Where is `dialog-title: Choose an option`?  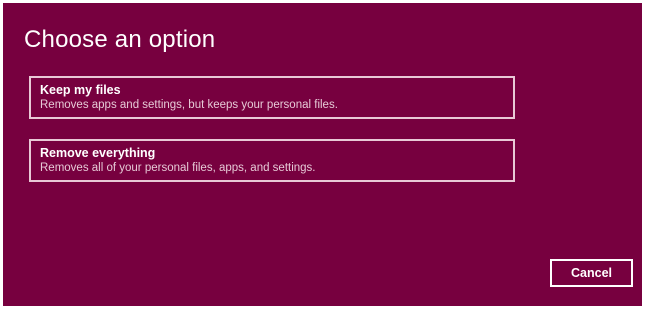 dialog-title: Choose an option is located at coordinates (120, 39).